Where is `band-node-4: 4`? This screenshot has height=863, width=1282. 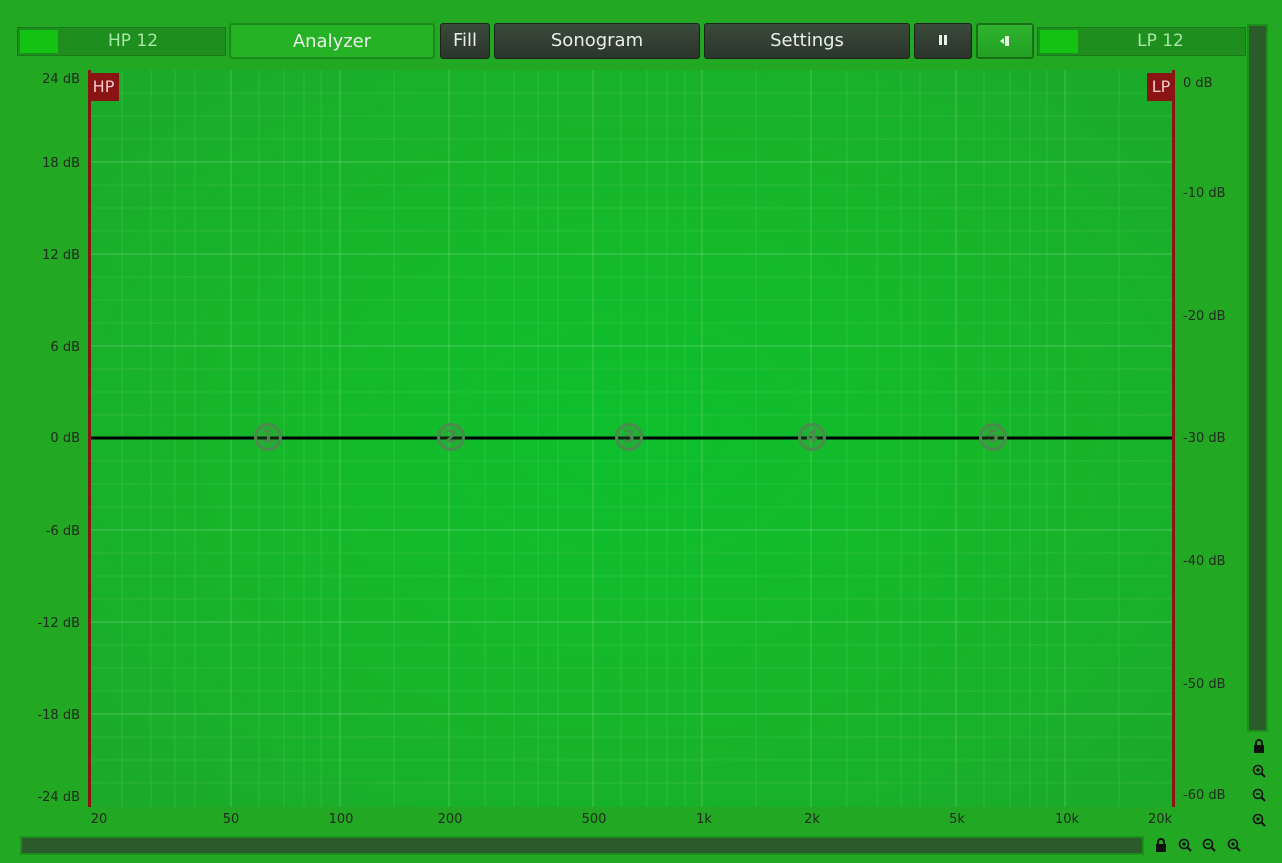
band-node-4: 4 is located at coordinates (812, 437).